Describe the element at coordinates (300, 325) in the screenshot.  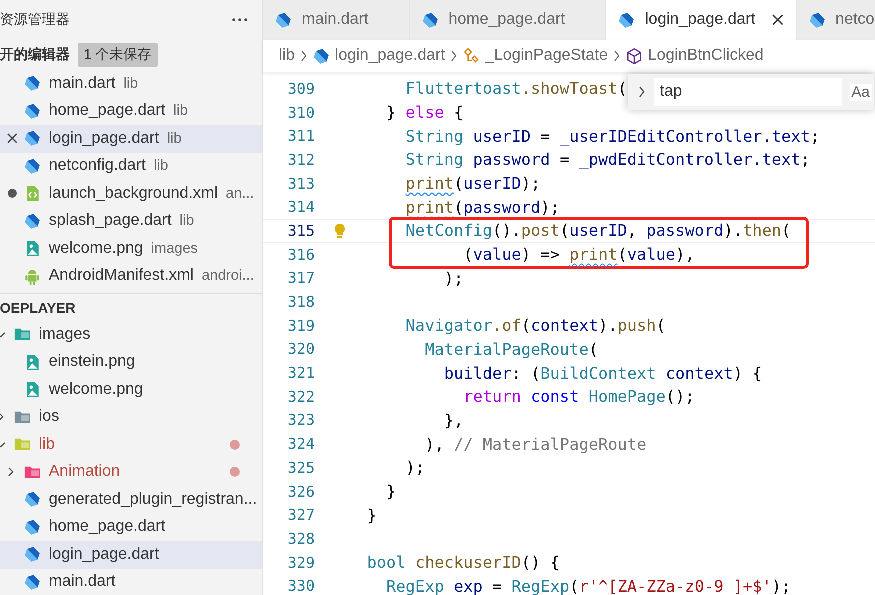
I see `line-number: 319` at that location.